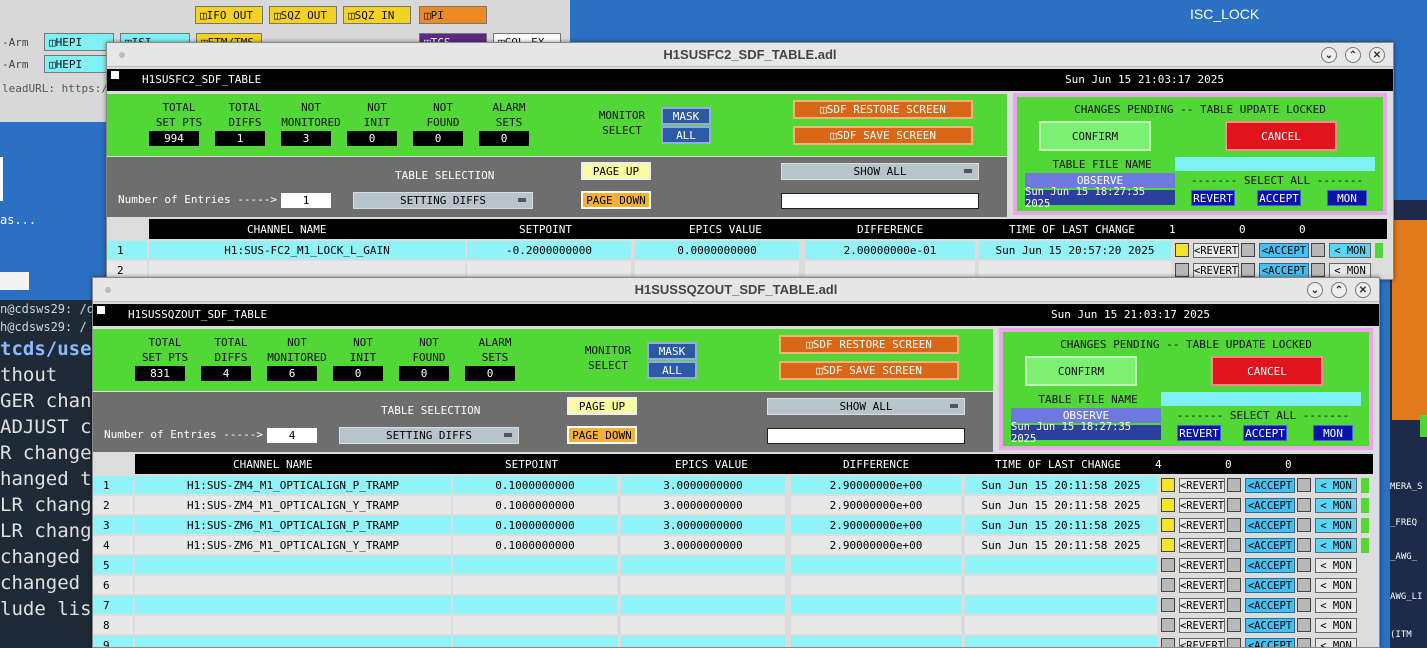  What do you see at coordinates (1200, 109) in the screenshot?
I see `pending-status-text: CHANGES PENDING -- TABLE UPDATE LOCKED` at bounding box center [1200, 109].